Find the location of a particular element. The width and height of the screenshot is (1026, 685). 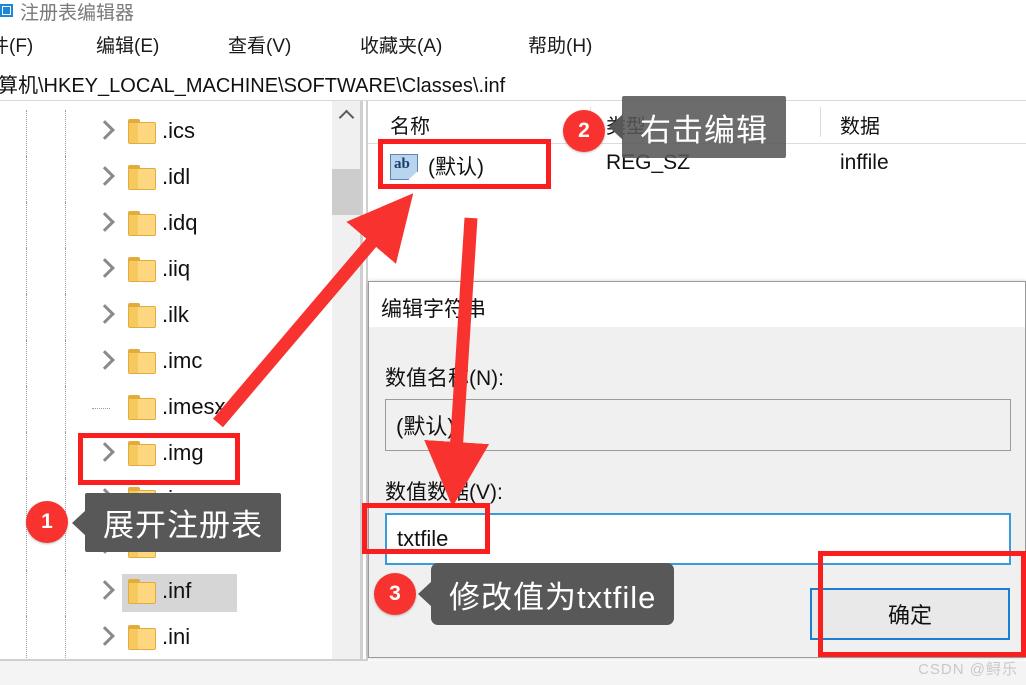

tree-item-idq: .idq is located at coordinates (165, 225).